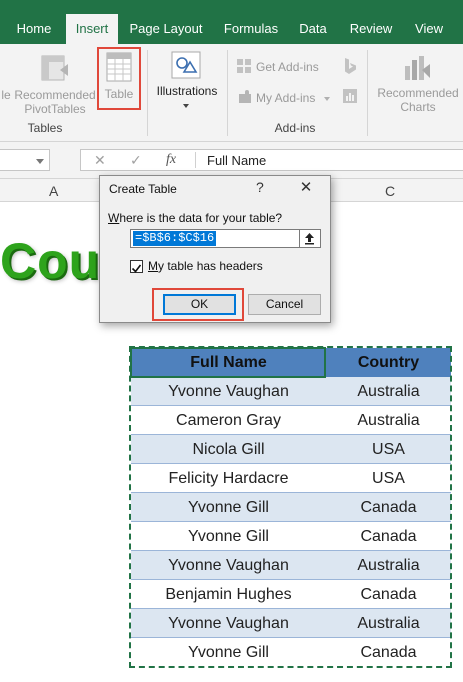 Image resolution: width=463 pixels, height=682 pixels. What do you see at coordinates (418, 107) in the screenshot?
I see `recommended-charts-label-2: Charts` at bounding box center [418, 107].